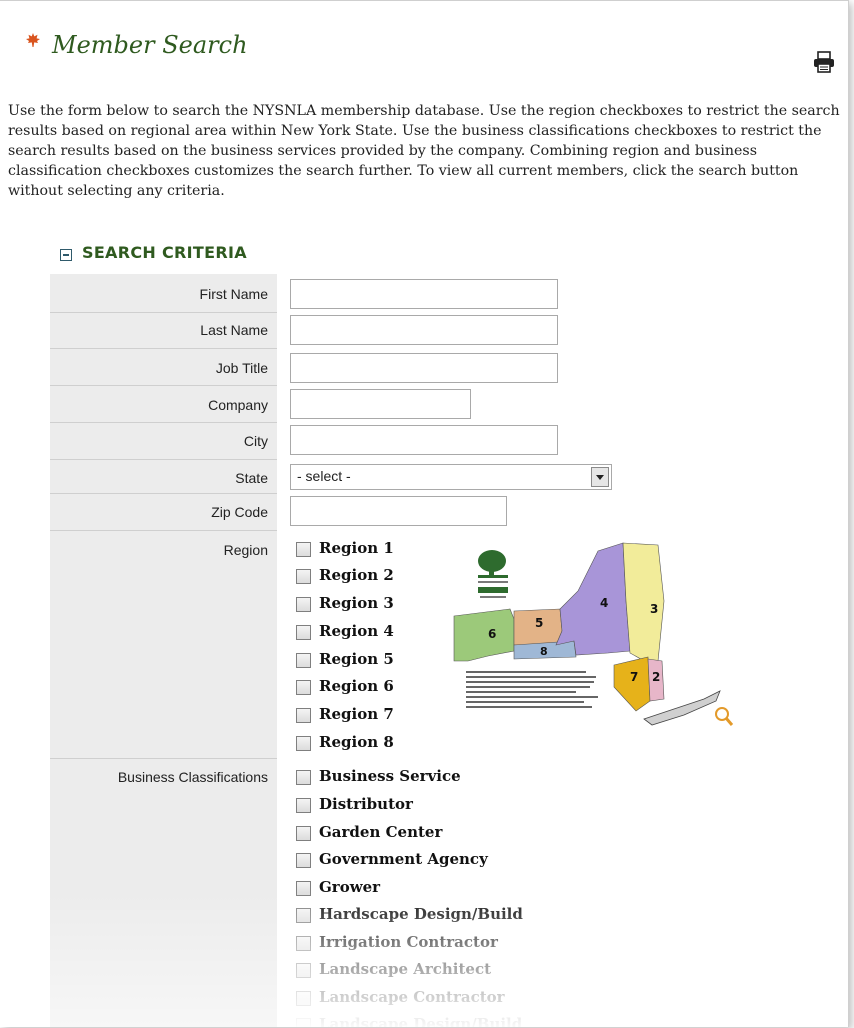 The width and height of the screenshot is (854, 1028). I want to click on region-map: 4 3 5 6 8 7 2, so click(593, 636).